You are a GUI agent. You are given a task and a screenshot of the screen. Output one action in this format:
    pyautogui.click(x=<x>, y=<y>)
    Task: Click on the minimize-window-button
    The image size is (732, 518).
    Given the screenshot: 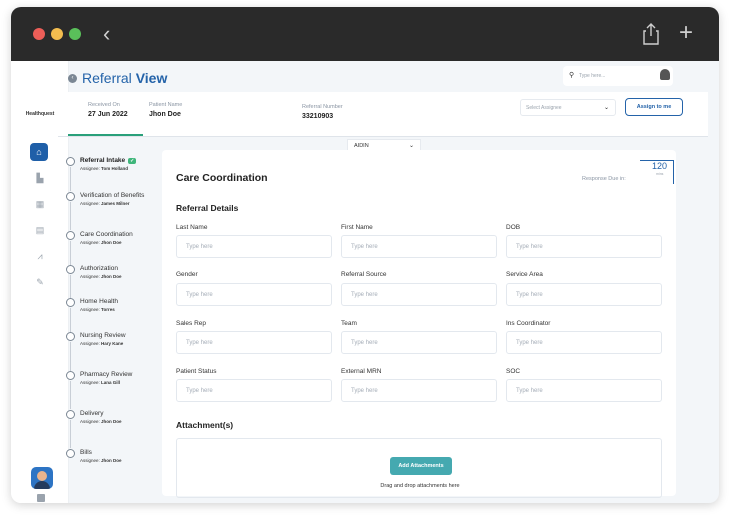 What is the action you would take?
    pyautogui.click(x=57, y=34)
    